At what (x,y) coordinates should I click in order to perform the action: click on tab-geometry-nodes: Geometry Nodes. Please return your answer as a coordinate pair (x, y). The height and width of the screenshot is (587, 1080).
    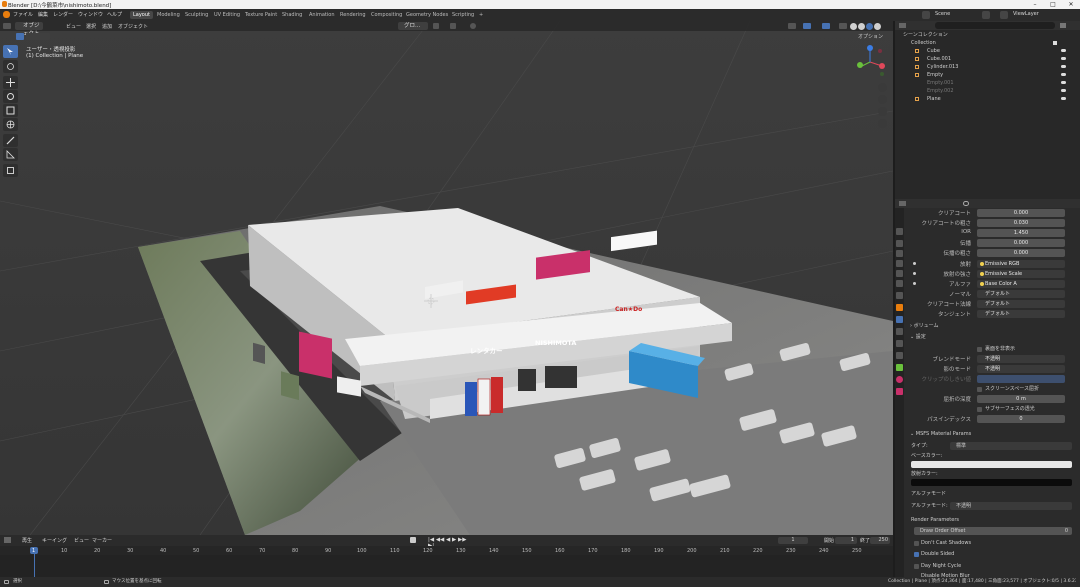
    Looking at the image, I should click on (427, 15).